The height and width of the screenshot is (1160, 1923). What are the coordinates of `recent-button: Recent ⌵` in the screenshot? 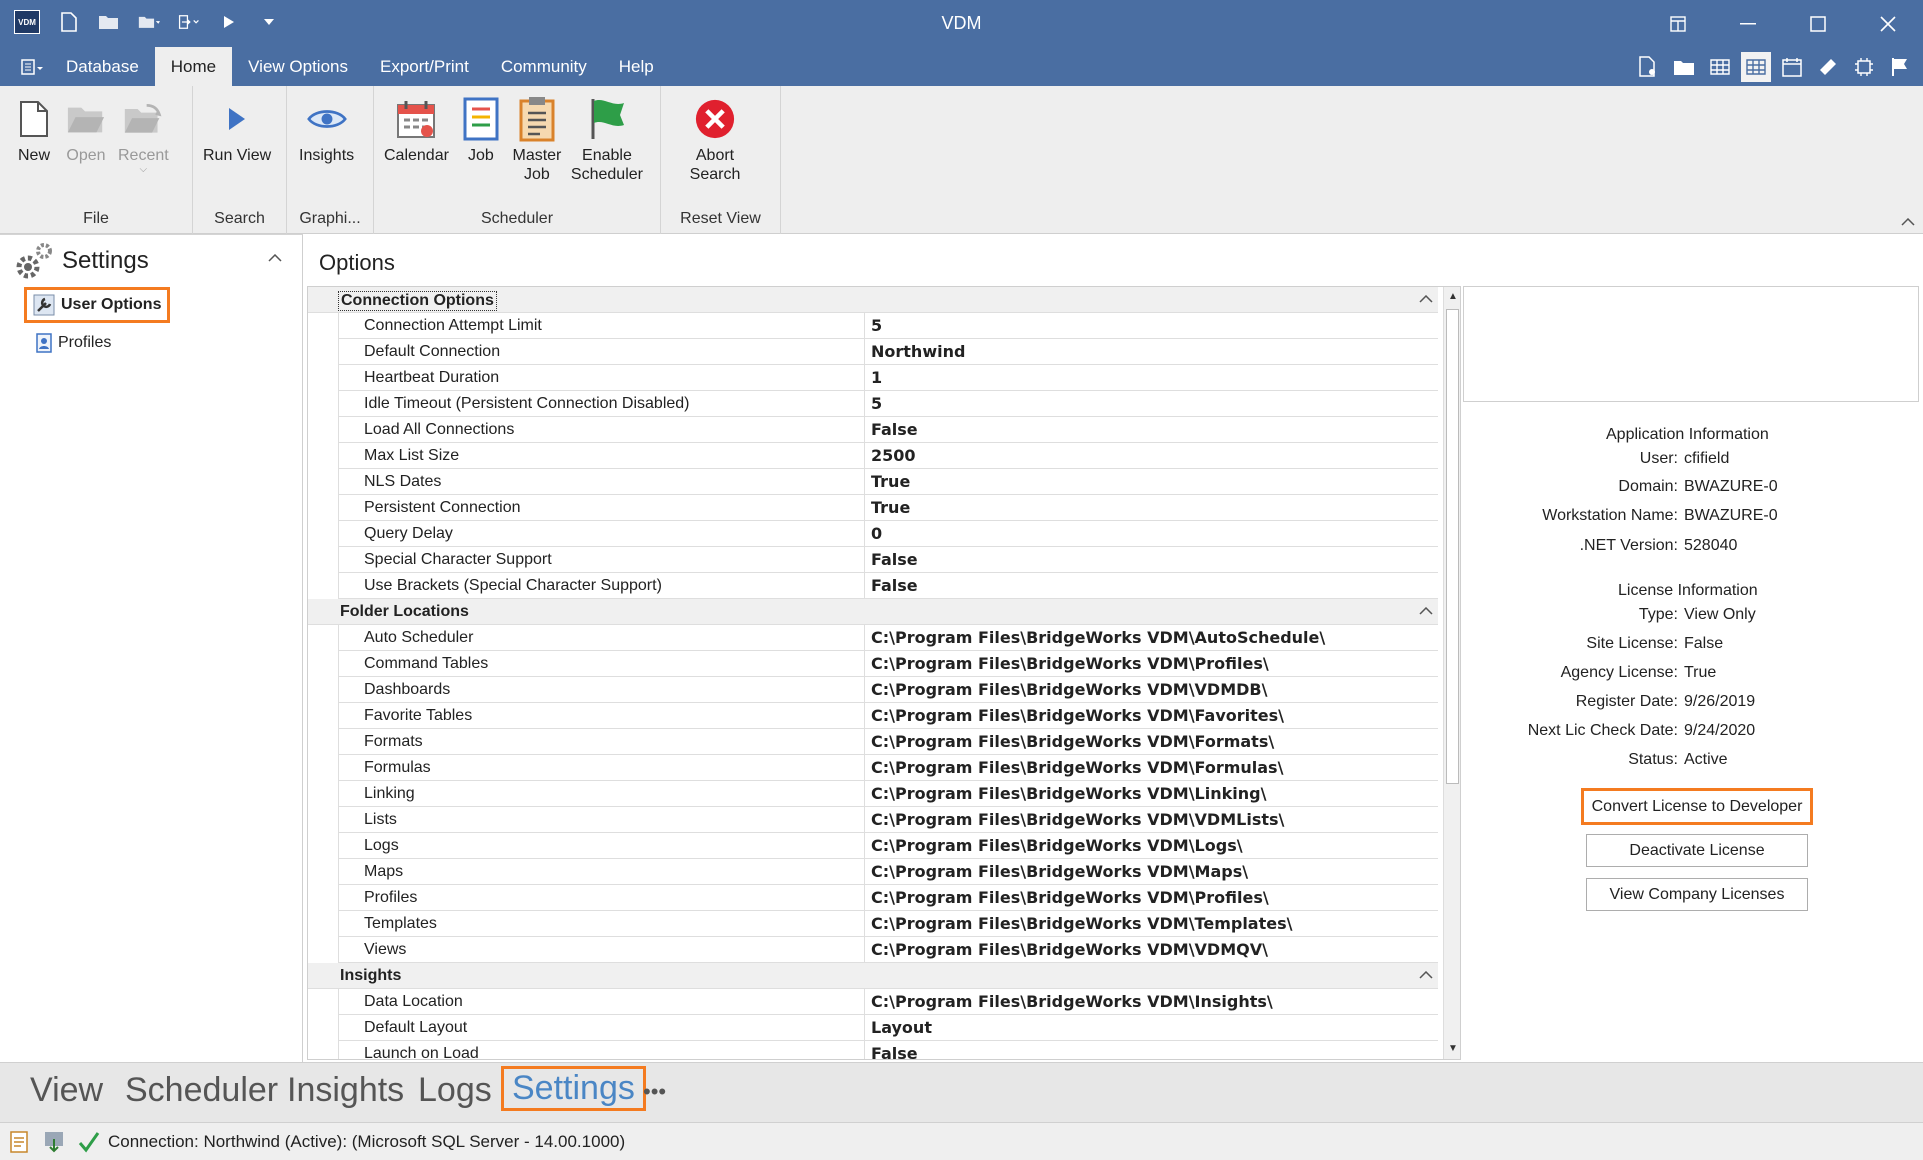 It's located at (143, 135).